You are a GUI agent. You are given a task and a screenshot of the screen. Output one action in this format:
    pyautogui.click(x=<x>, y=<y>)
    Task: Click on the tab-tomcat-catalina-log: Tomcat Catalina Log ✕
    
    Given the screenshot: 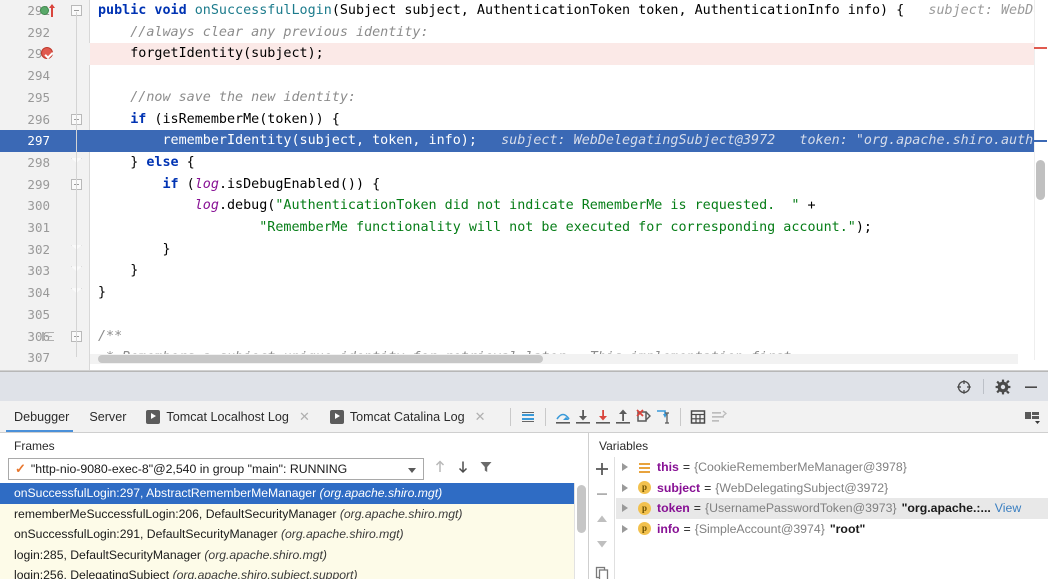 What is the action you would take?
    pyautogui.click(x=408, y=416)
    